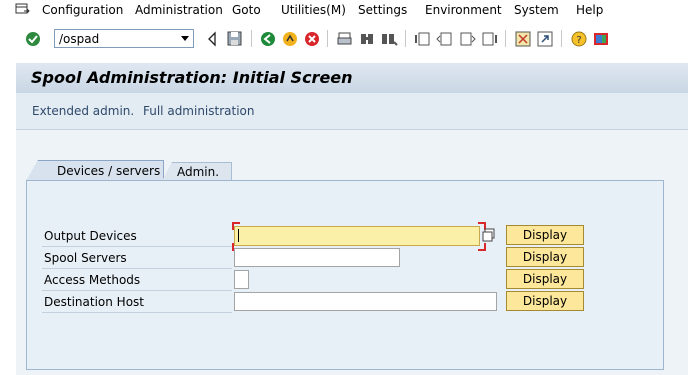 This screenshot has height=375, width=688. What do you see at coordinates (589, 10) in the screenshot?
I see `menu-item-help: Help` at bounding box center [589, 10].